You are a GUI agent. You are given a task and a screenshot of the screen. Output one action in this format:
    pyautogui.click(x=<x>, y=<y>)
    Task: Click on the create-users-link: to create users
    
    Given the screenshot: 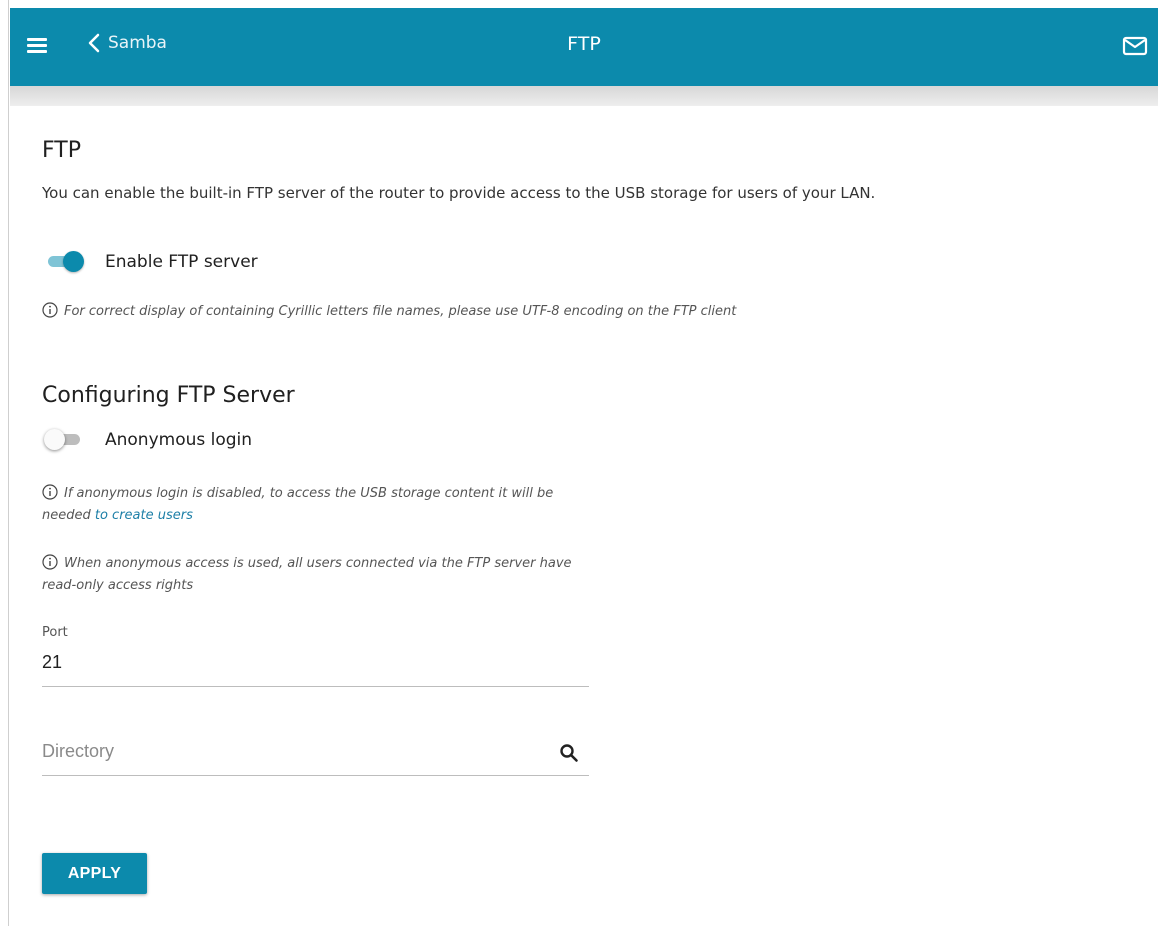 What is the action you would take?
    pyautogui.click(x=144, y=515)
    